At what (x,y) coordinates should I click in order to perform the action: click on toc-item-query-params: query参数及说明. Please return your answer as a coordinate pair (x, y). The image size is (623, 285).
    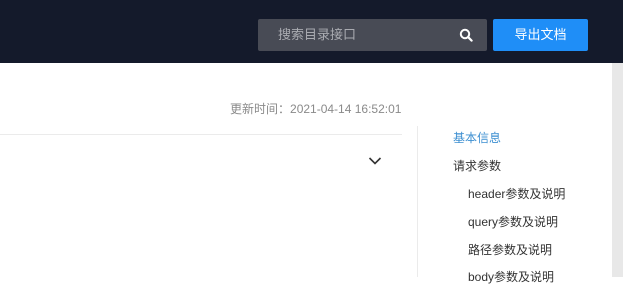
    Looking at the image, I should click on (513, 221).